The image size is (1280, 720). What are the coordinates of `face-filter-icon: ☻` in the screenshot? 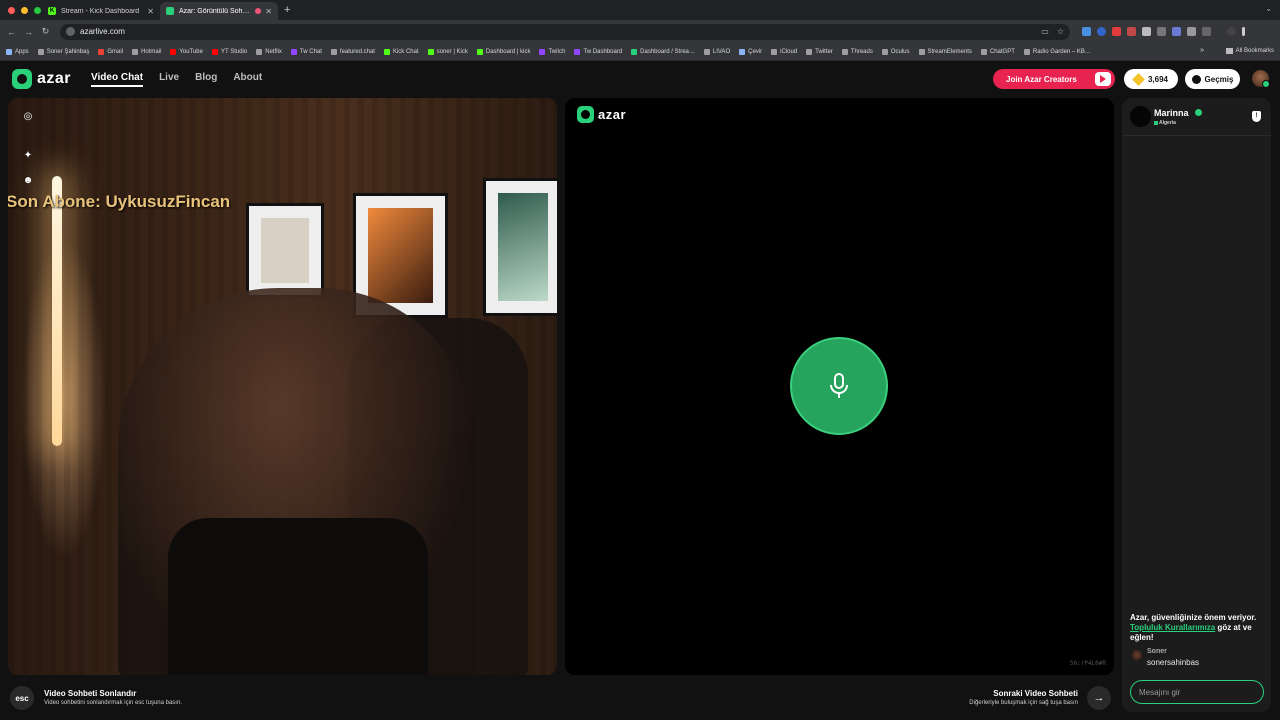 It's located at (28, 181).